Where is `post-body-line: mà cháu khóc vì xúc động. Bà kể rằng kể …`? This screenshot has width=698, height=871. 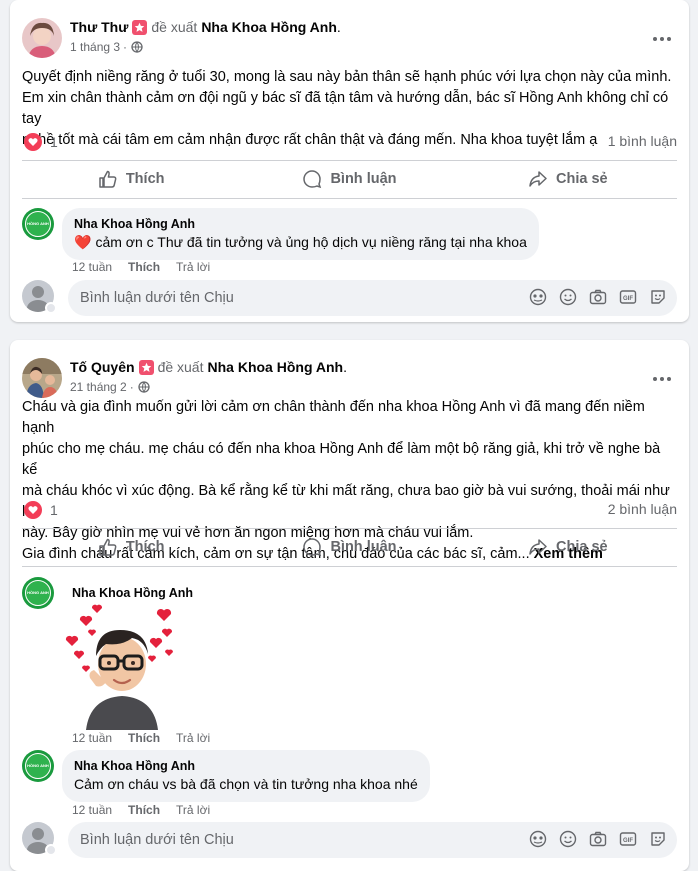
post-body-line: mà cháu khóc vì xúc động. Bà kể rằng kể … is located at coordinates (346, 501).